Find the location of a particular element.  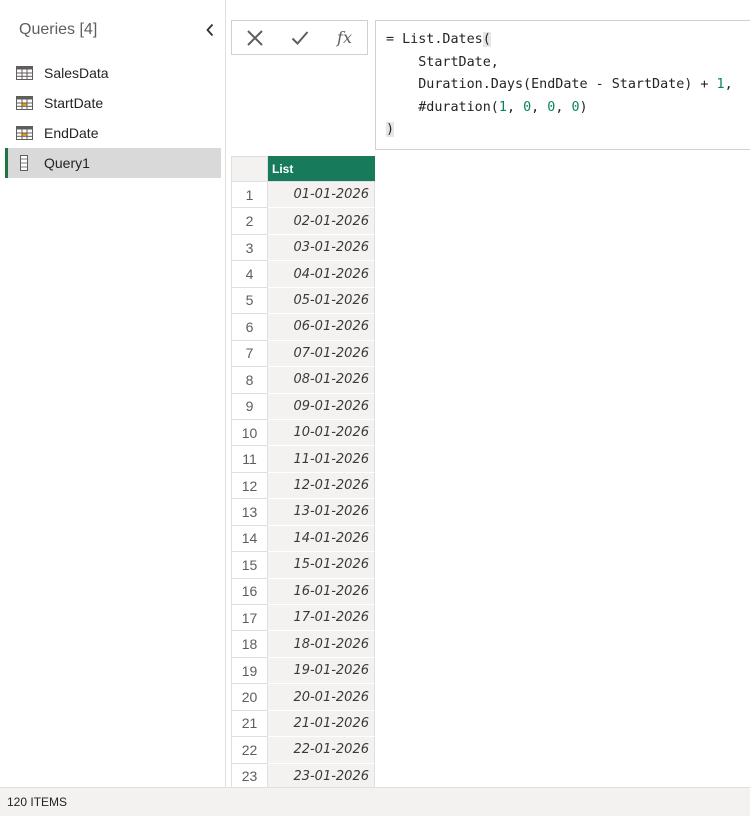

table-row: 12 12-01-2026 is located at coordinates (303, 486).